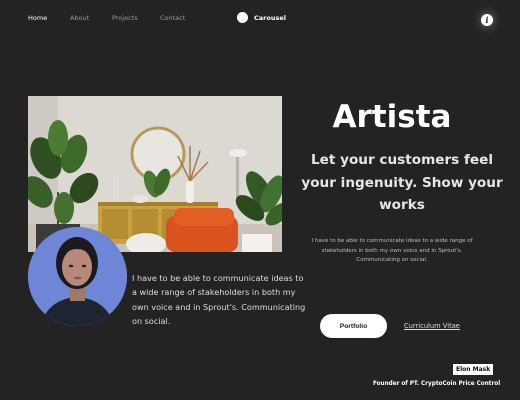  Describe the element at coordinates (432, 326) in the screenshot. I see `curriculum-vitae-link: Curriculum Vitae` at that location.